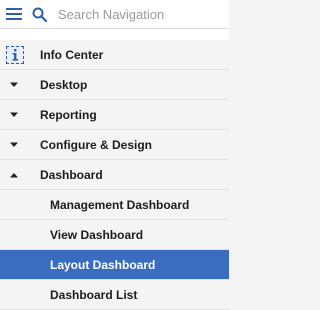 This screenshot has width=320, height=310. I want to click on nav-item-label: Reporting, so click(68, 114).